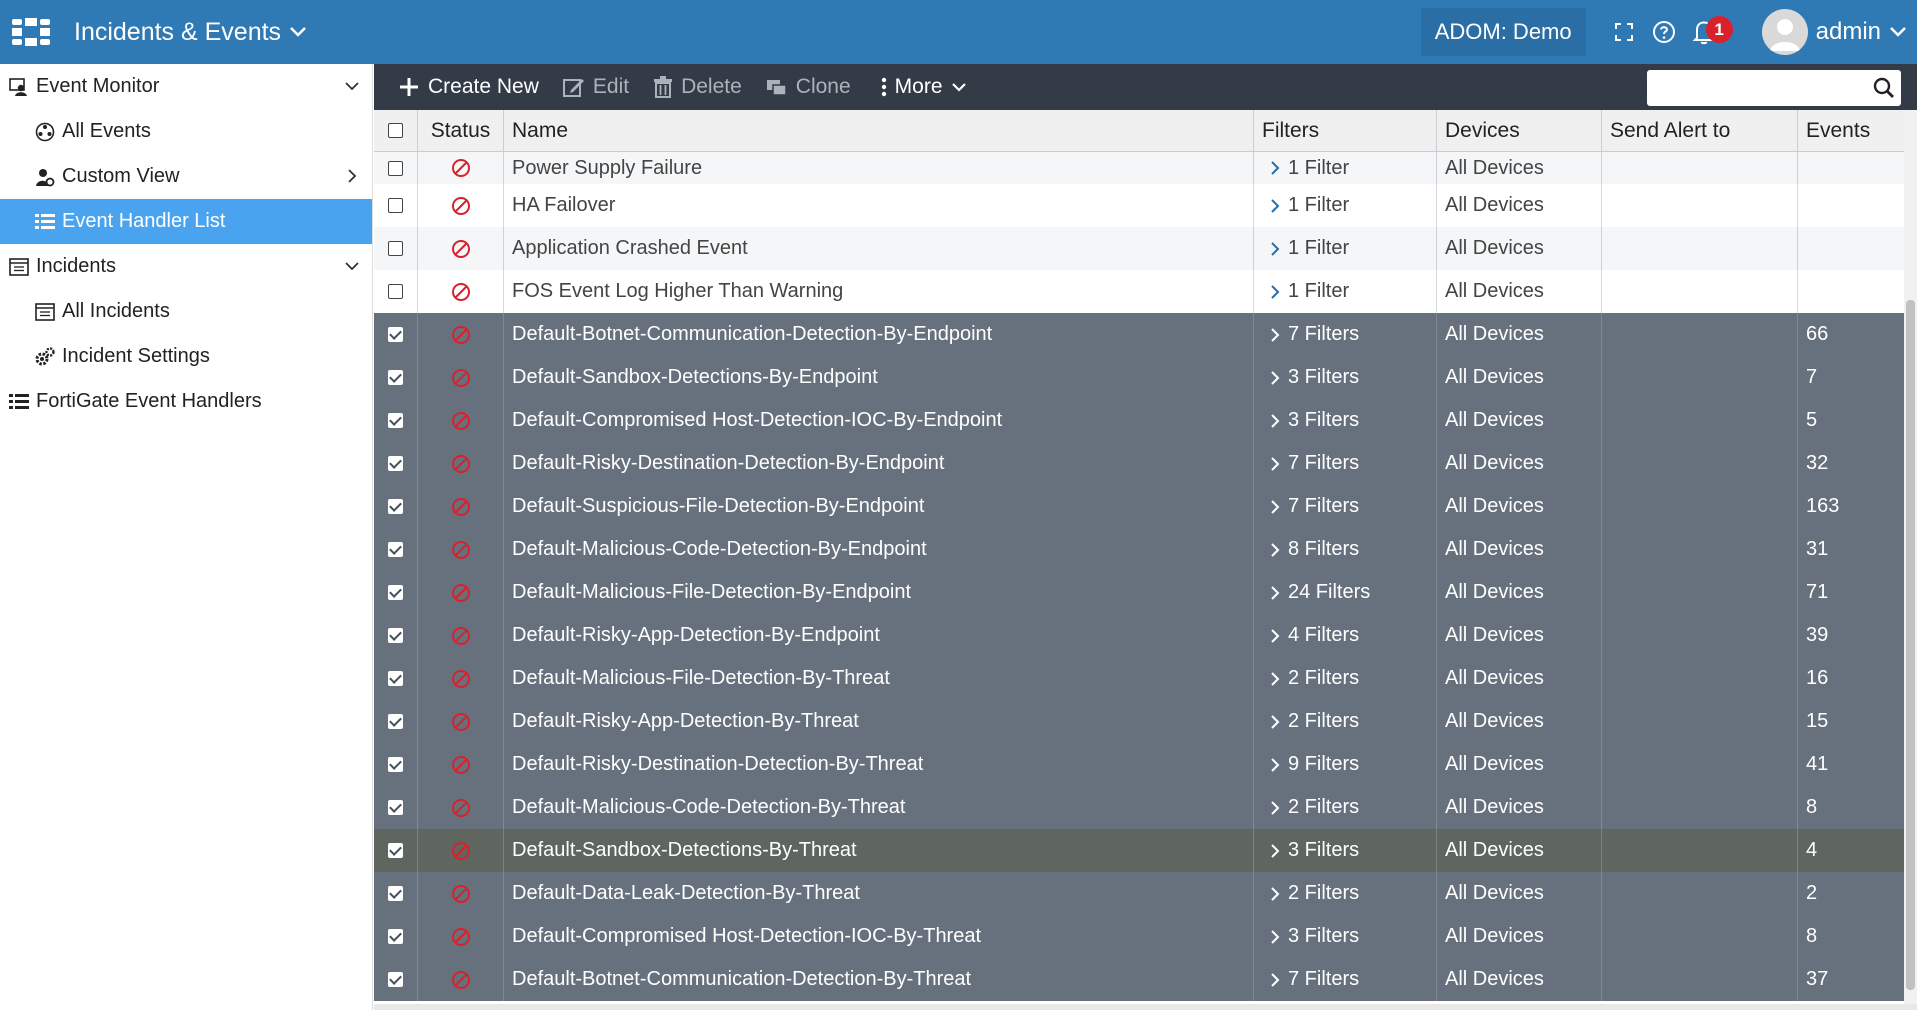  Describe the element at coordinates (1758, 88) in the screenshot. I see `search-input` at that location.